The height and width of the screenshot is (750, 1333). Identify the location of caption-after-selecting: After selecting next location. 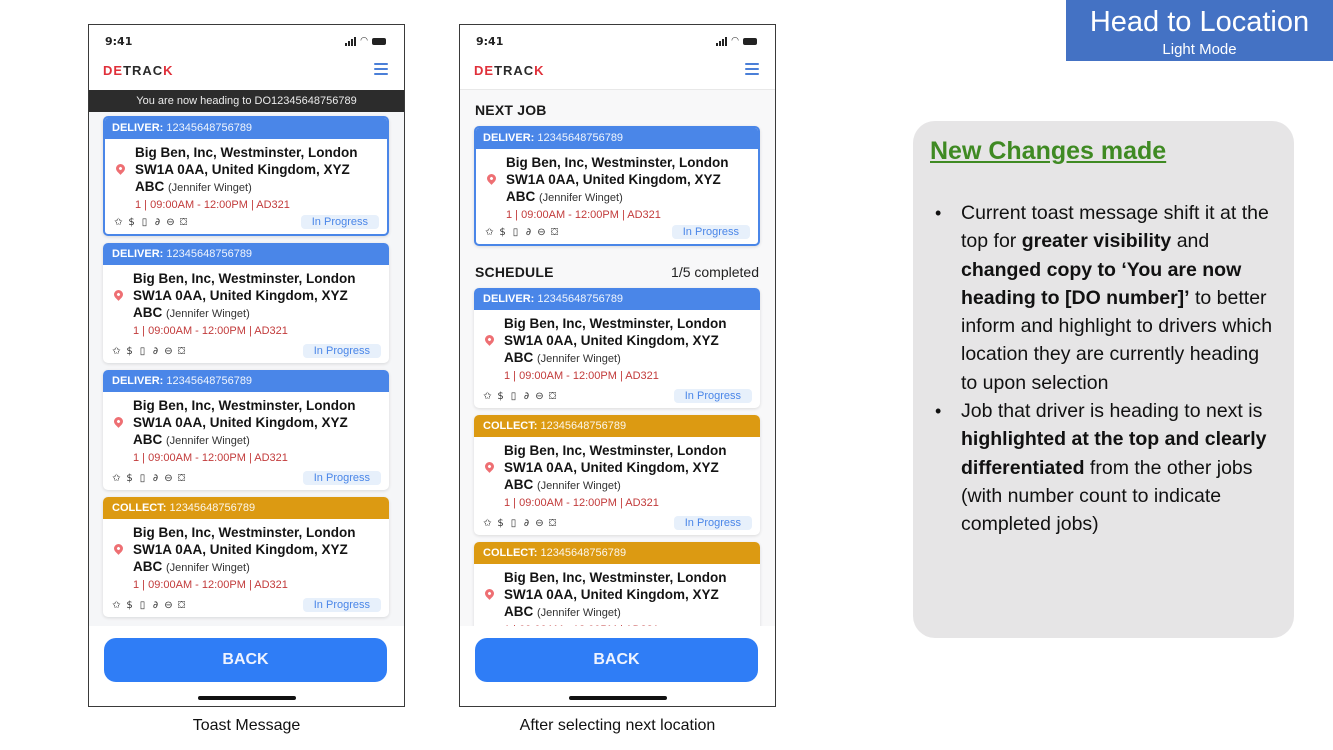
(617, 725).